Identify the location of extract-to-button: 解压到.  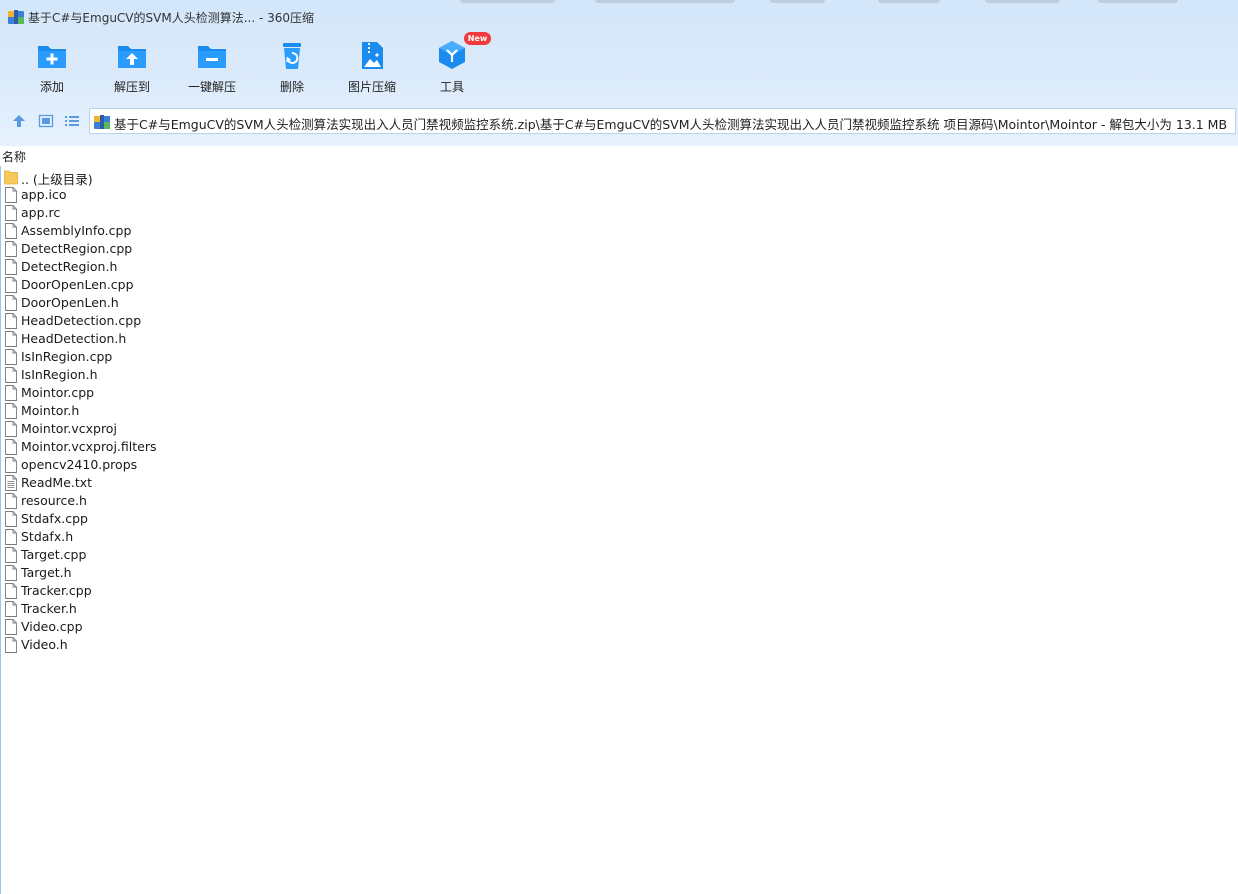
(132, 67).